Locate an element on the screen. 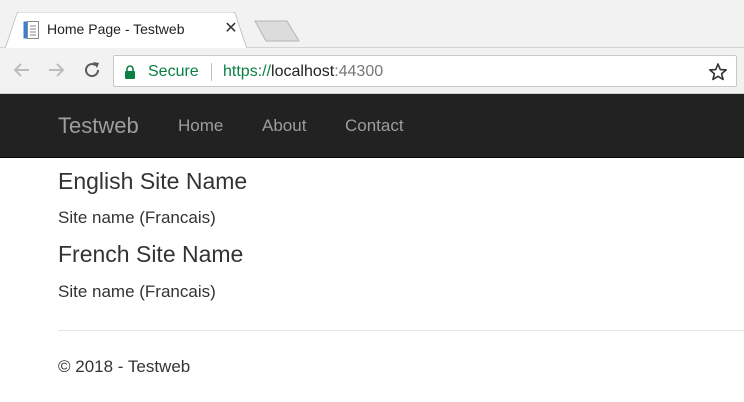  back-arrow-icon is located at coordinates (22, 70).